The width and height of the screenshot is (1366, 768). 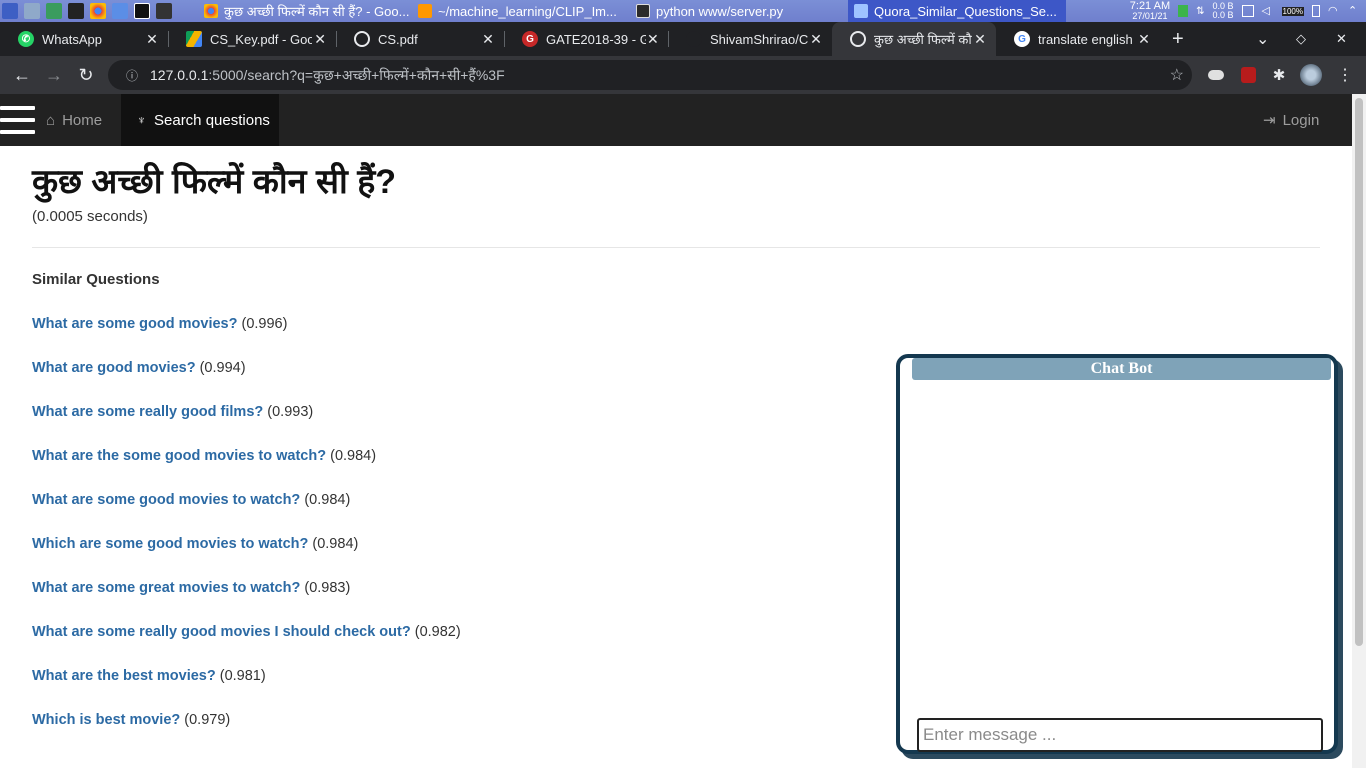 I want to click on url-host: 127.0.0.1, so click(x=179, y=74).